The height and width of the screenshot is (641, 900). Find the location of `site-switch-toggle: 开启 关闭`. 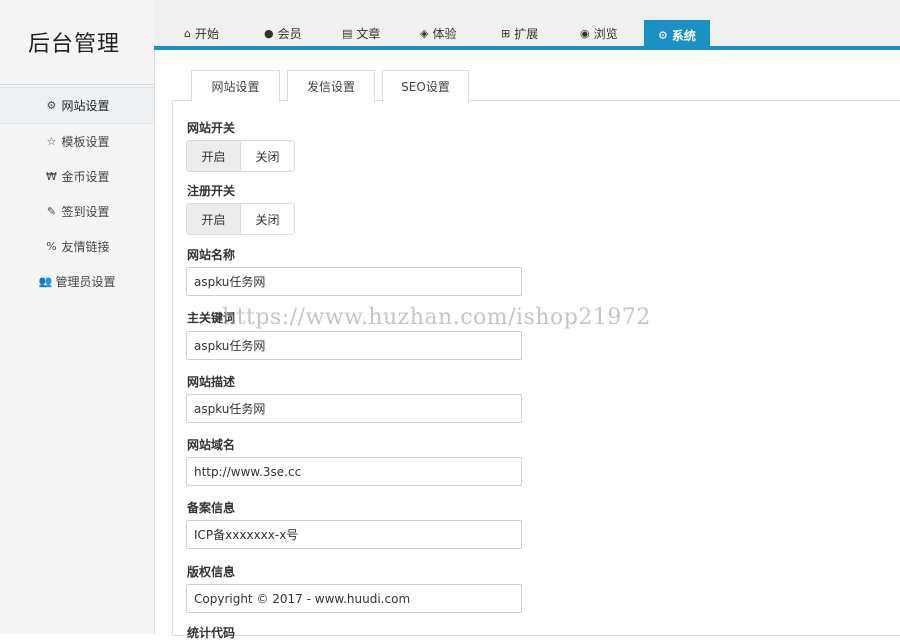

site-switch-toggle: 开启 关闭 is located at coordinates (240, 156).